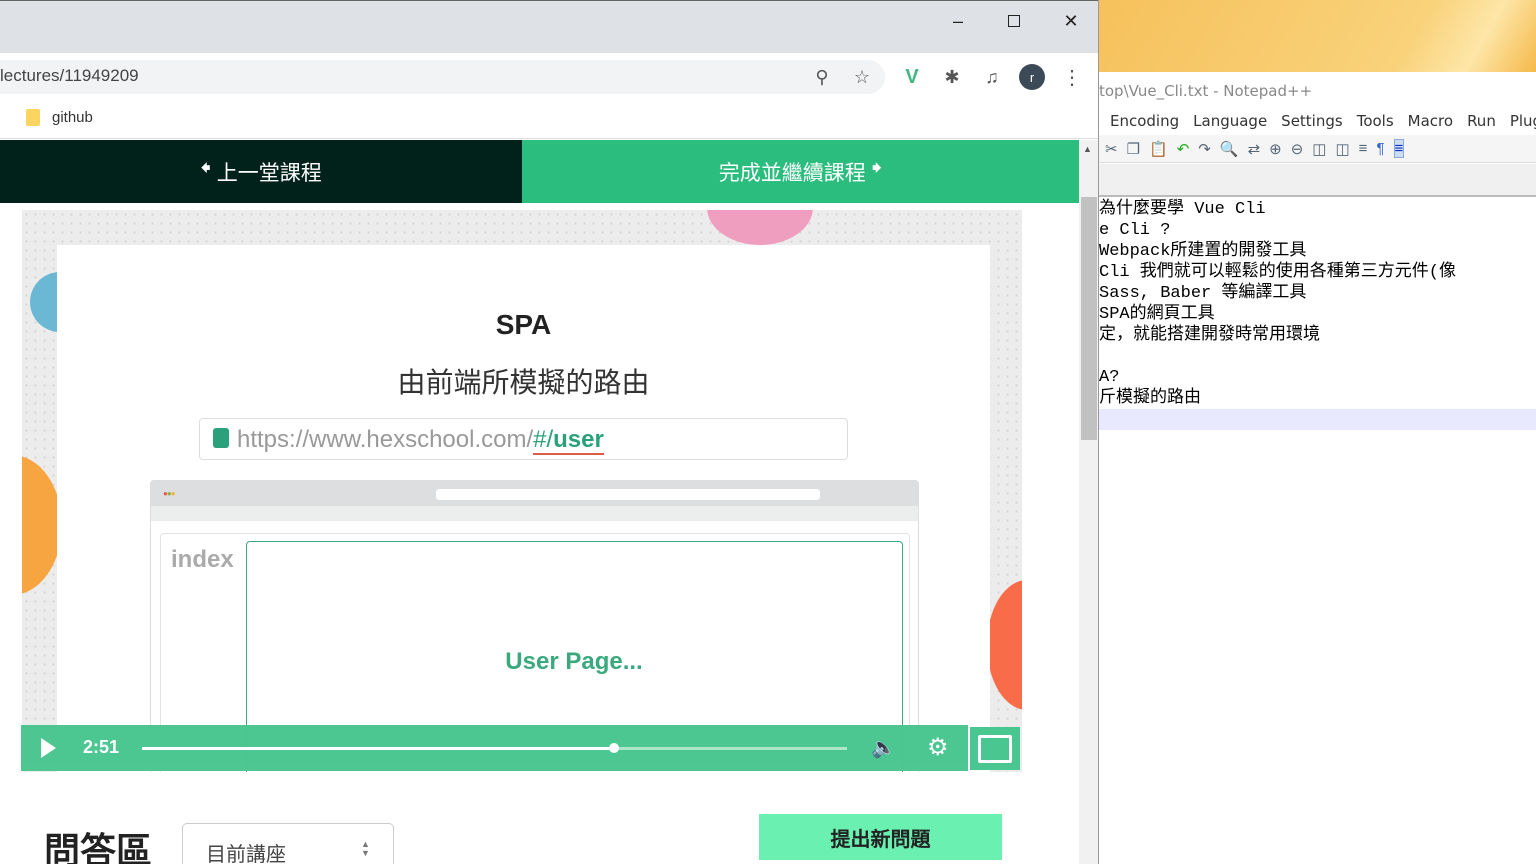  Describe the element at coordinates (1158, 149) in the screenshot. I see `paste-icon: 📋` at that location.